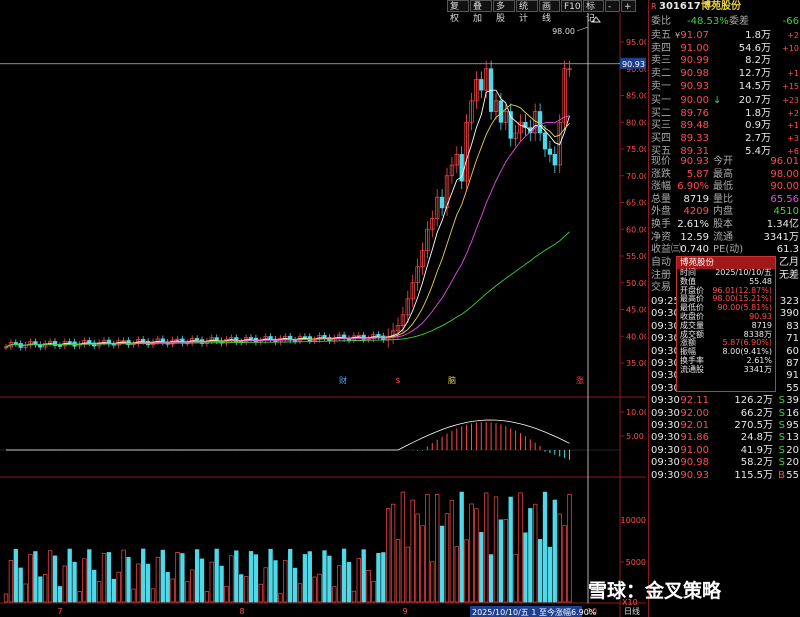  Describe the element at coordinates (792, 376) in the screenshot. I see `tick-count: 91` at that location.